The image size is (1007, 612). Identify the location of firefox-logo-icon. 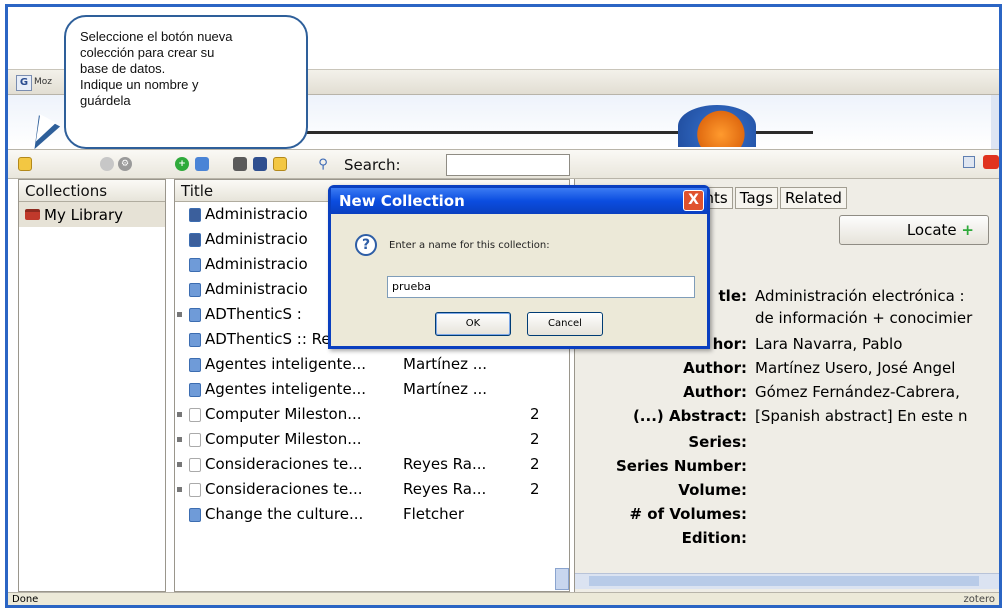
(717, 126).